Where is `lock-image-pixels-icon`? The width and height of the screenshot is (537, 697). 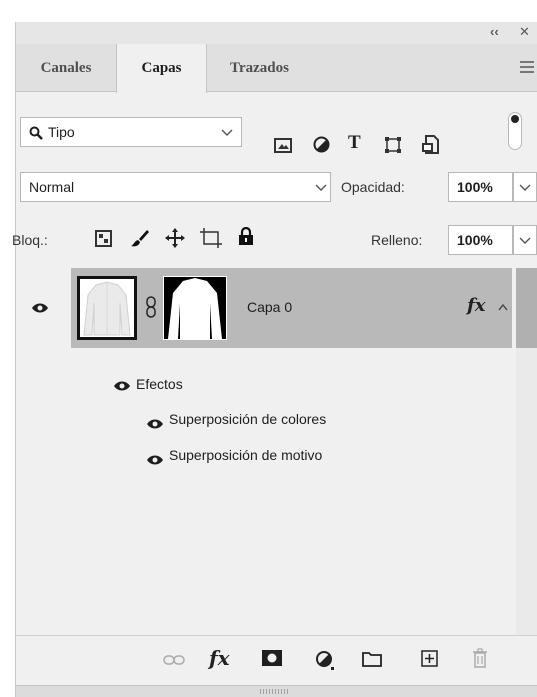
lock-image-pixels-icon is located at coordinates (140, 238).